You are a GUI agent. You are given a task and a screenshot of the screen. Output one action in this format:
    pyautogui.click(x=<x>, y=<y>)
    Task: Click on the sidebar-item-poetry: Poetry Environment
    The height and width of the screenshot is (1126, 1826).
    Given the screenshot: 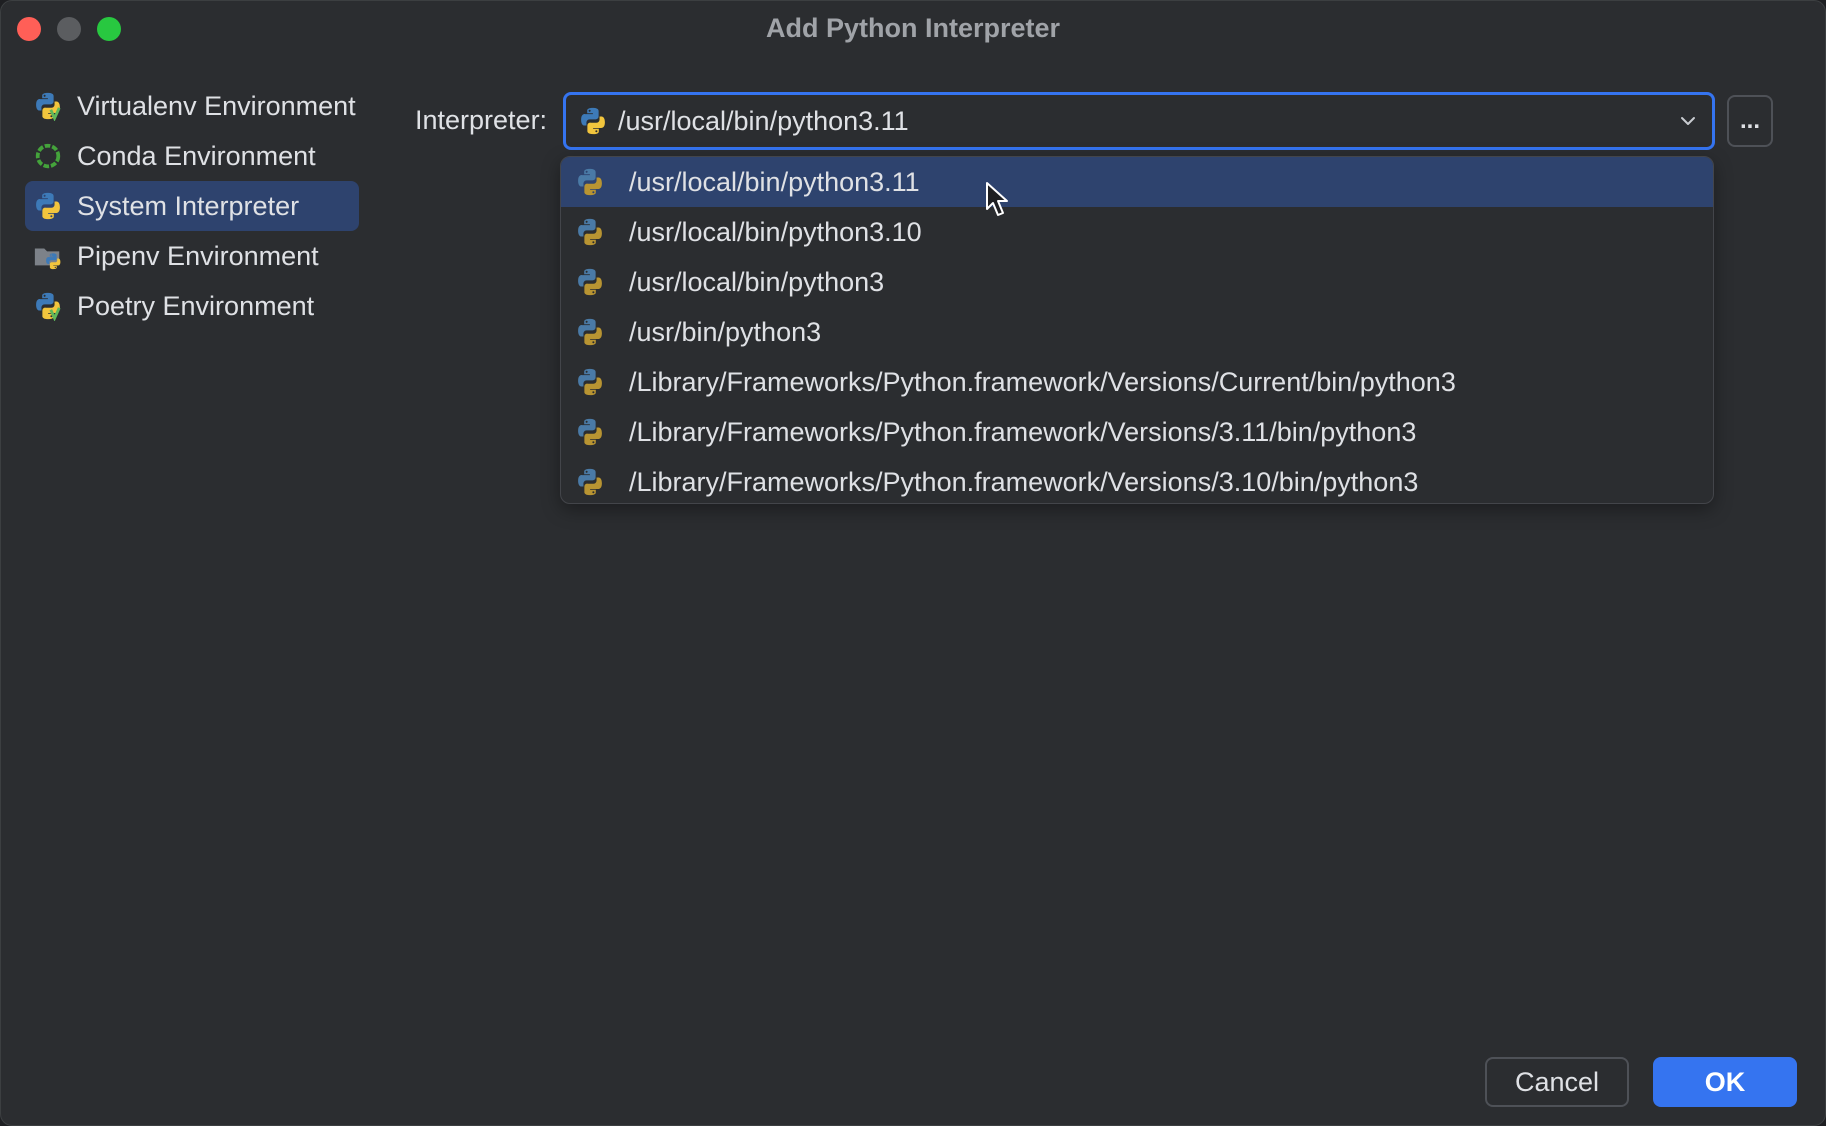 What is the action you would take?
    pyautogui.click(x=195, y=306)
    